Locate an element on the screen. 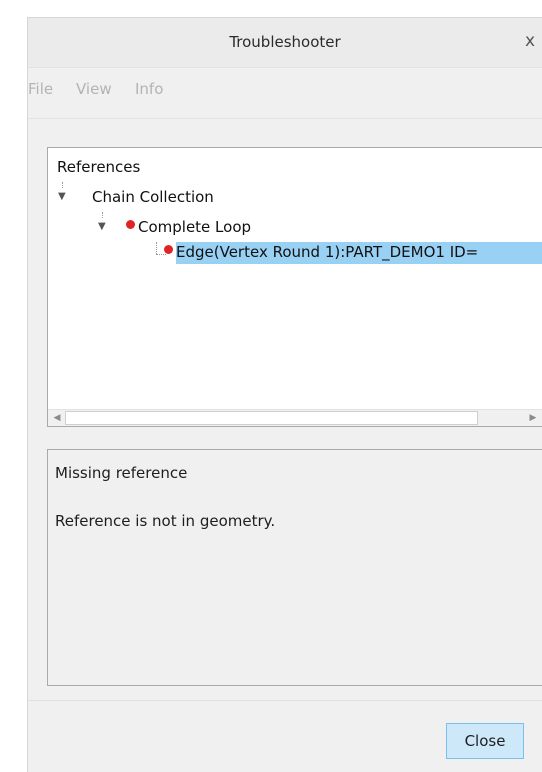  tree-root-label: References is located at coordinates (98, 167).